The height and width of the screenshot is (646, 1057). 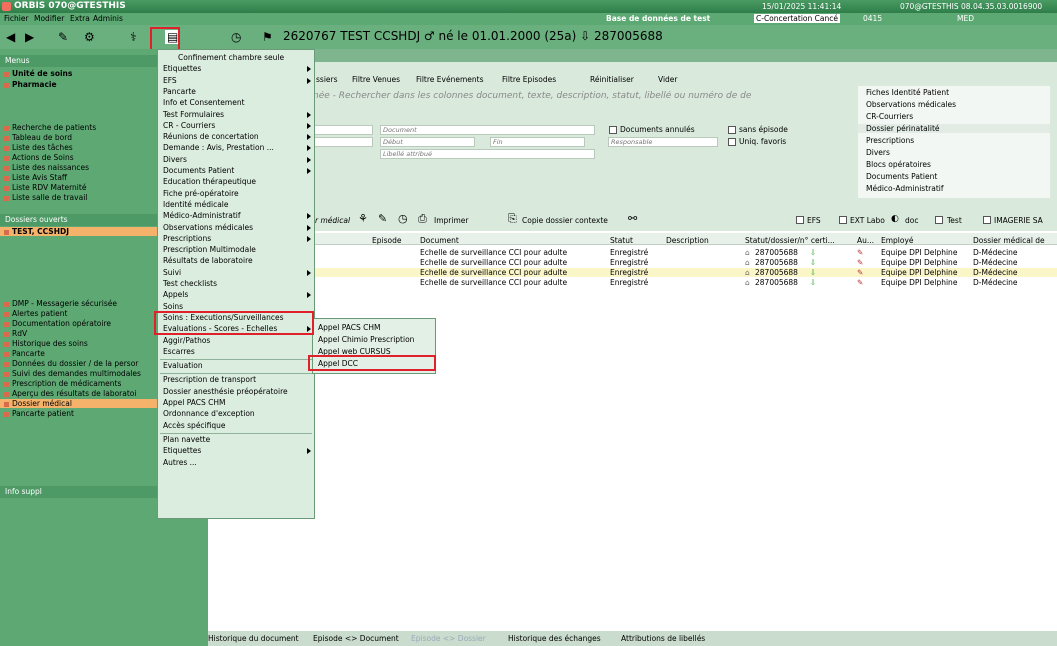 What do you see at coordinates (194, 402) in the screenshot?
I see `menu-item: Appel PACS CHM` at bounding box center [194, 402].